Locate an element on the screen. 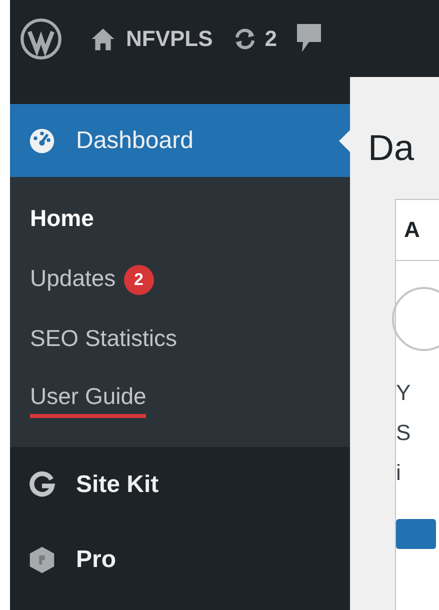 This screenshot has width=439, height=610. menu-item: Site Kit is located at coordinates (180, 484).